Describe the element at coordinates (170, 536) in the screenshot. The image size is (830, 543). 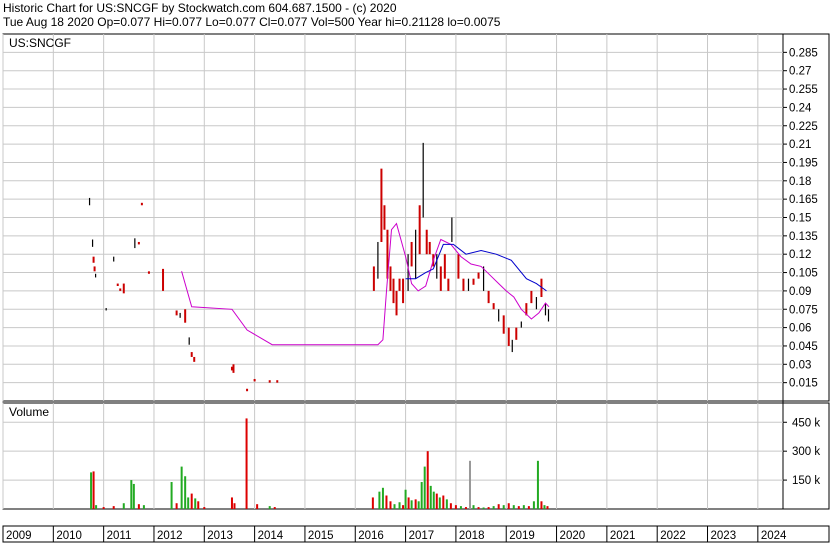
I see `x-tick-label: 2012` at that location.